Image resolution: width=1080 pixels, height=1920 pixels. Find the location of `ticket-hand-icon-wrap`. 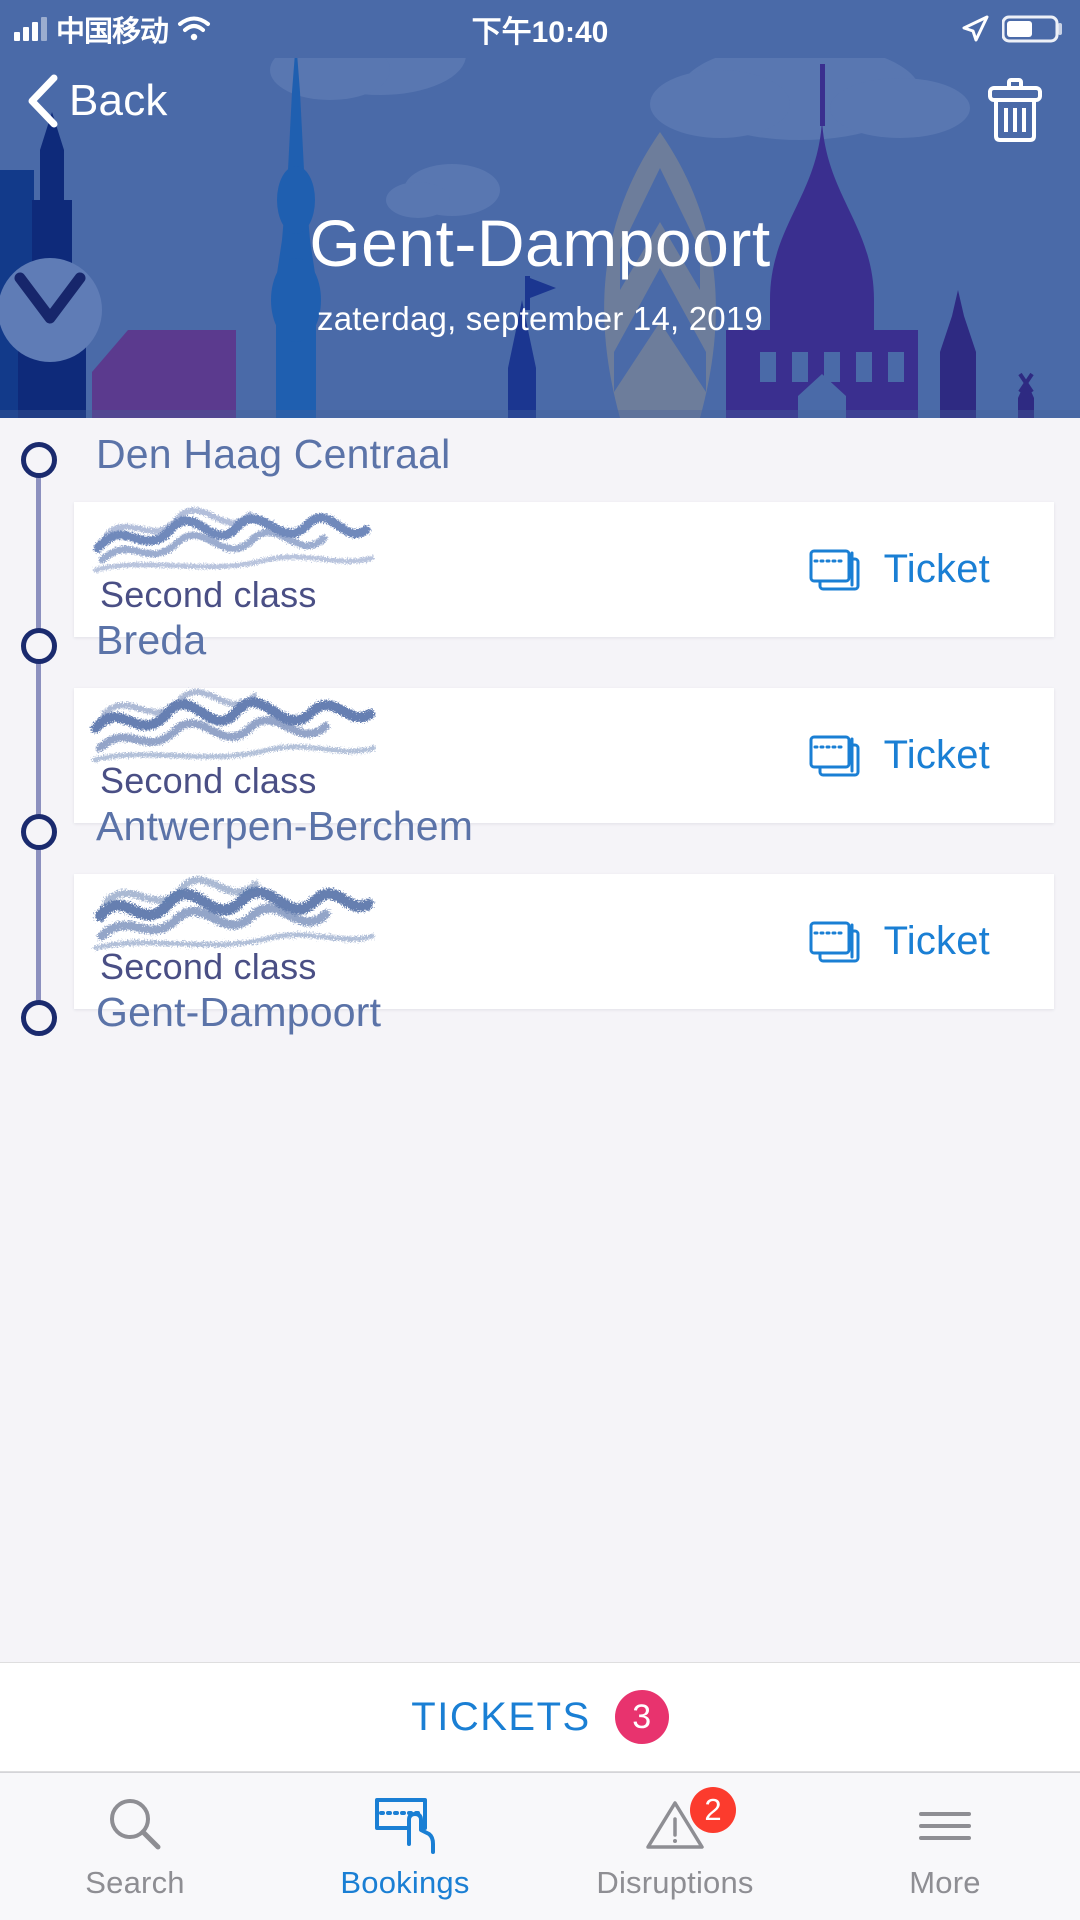

ticket-hand-icon-wrap is located at coordinates (405, 1824).